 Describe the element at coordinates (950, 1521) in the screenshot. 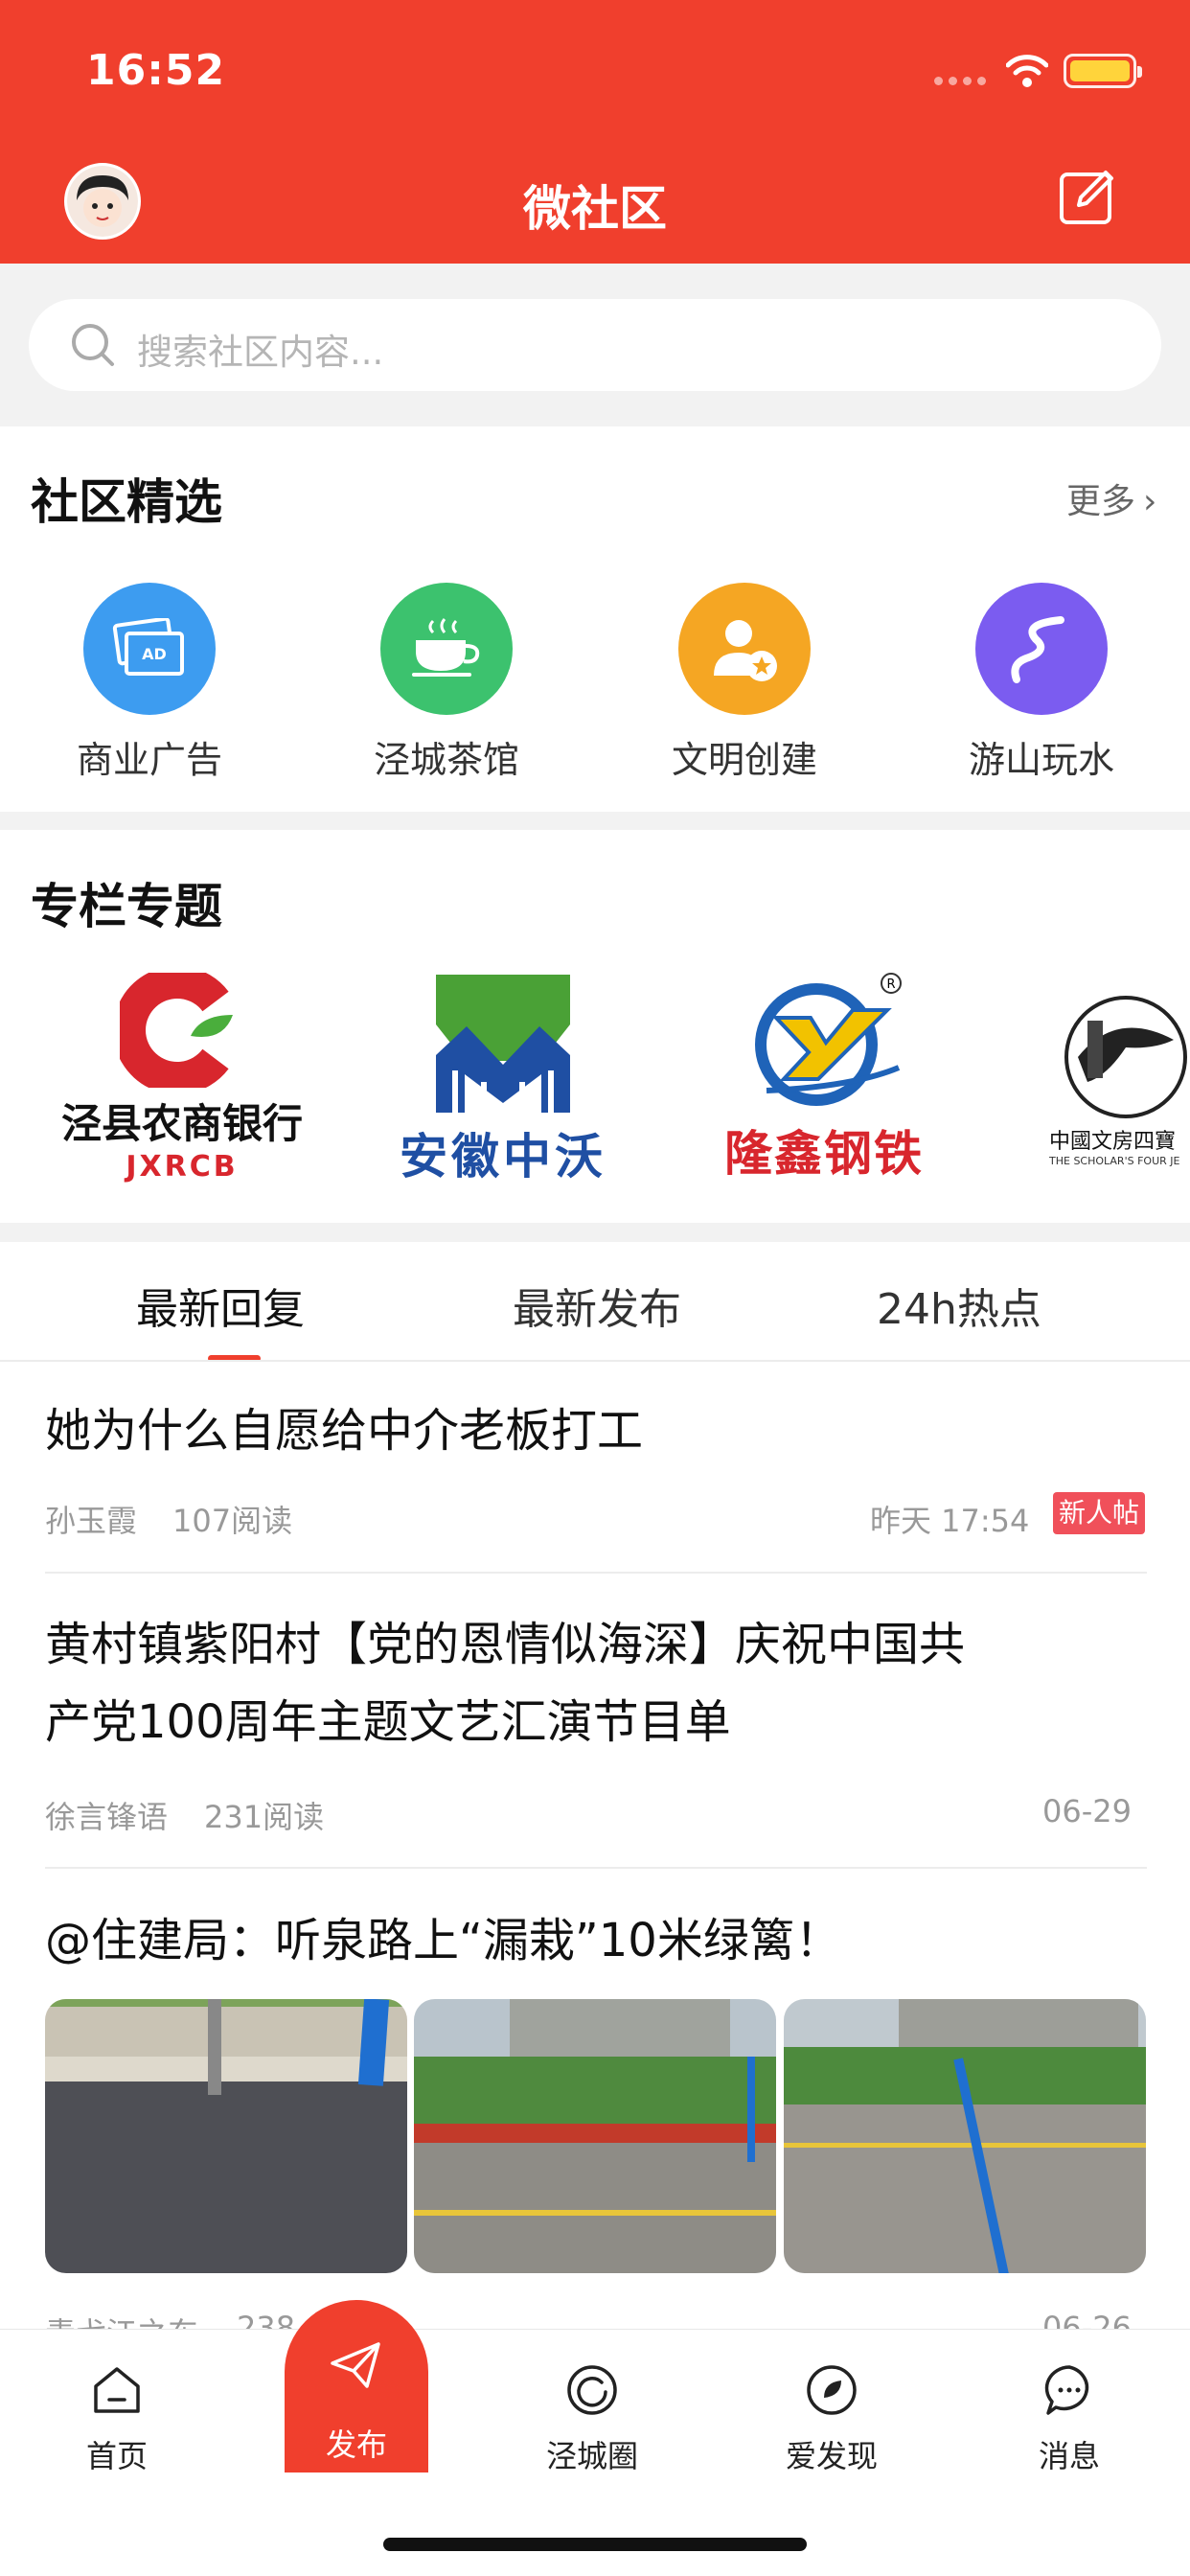

I see `post-time: 昨天 17:54` at that location.